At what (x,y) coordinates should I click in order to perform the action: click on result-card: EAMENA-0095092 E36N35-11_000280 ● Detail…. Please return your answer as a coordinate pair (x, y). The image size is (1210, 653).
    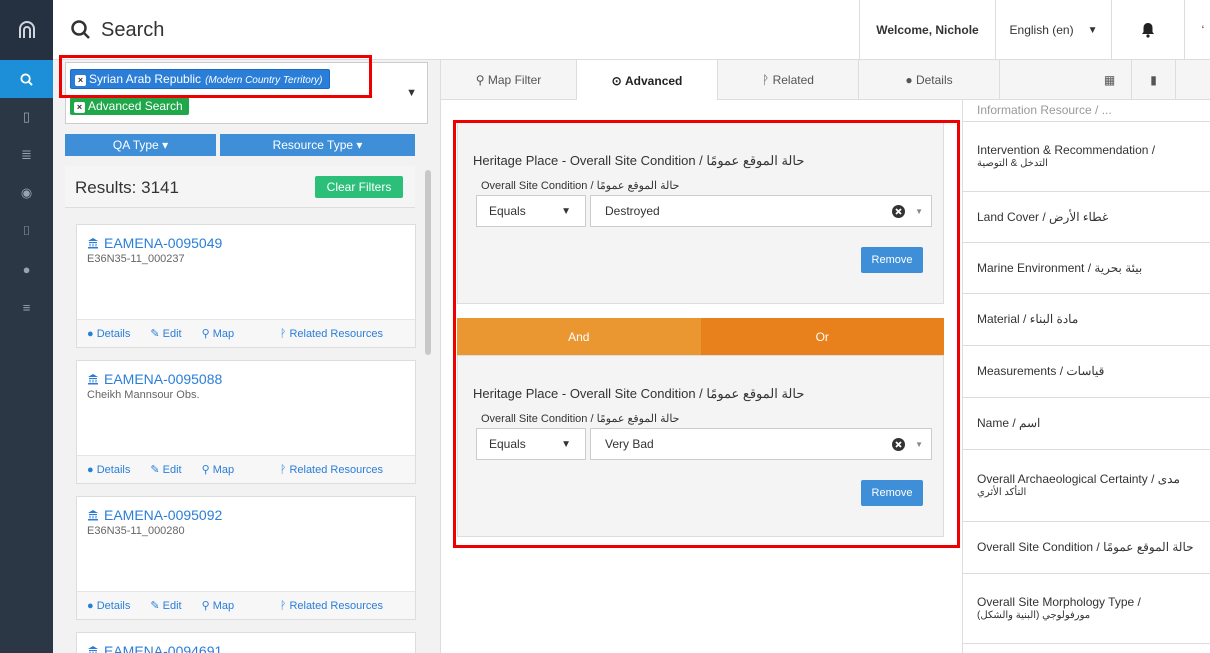
    Looking at the image, I should click on (246, 558).